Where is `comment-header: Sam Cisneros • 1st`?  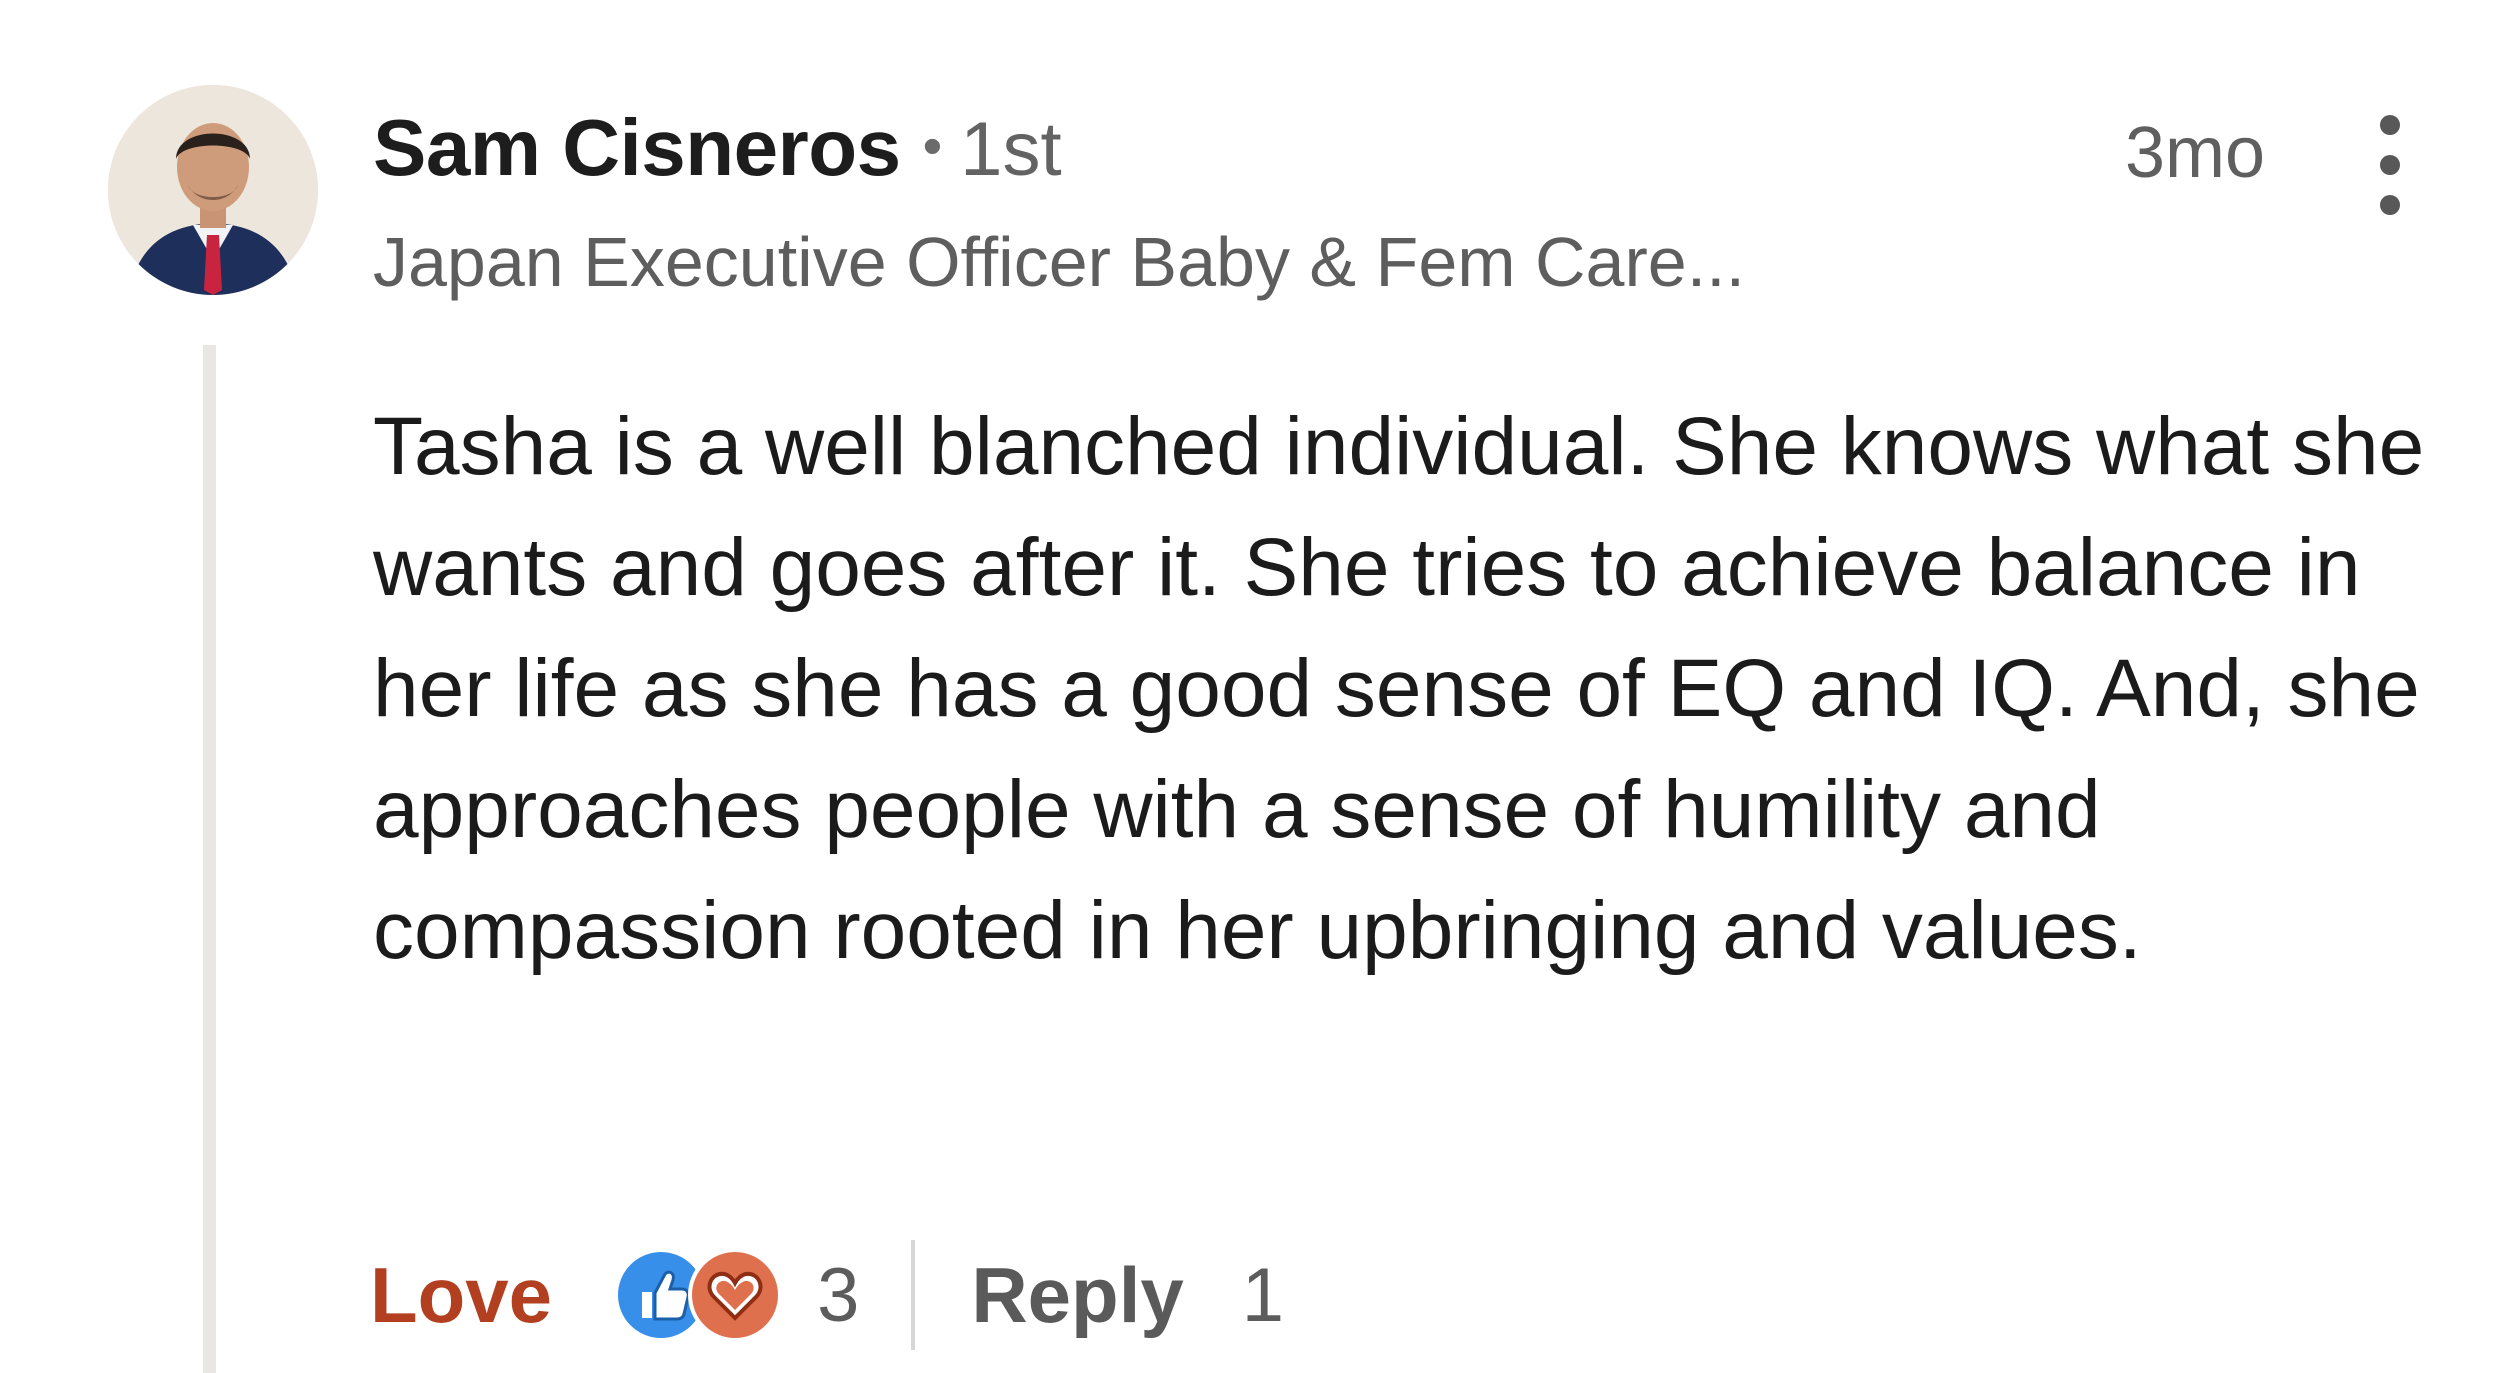 comment-header: Sam Cisneros • 1st is located at coordinates (717, 152).